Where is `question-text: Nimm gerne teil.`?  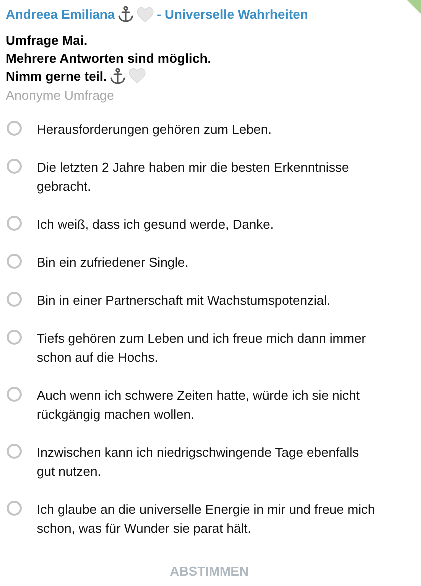 question-text: Nimm gerne teil. is located at coordinates (57, 76).